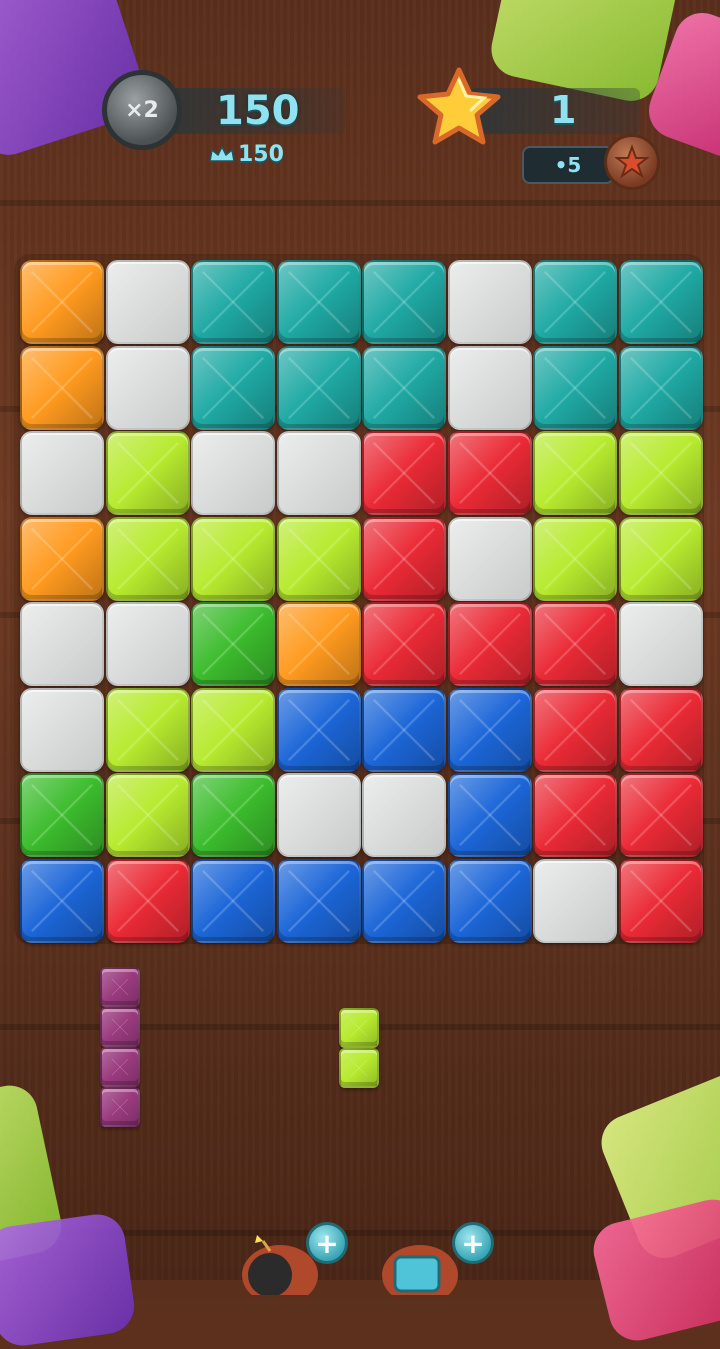  Describe the element at coordinates (222, 153) in the screenshot. I see `crown-icon` at that location.